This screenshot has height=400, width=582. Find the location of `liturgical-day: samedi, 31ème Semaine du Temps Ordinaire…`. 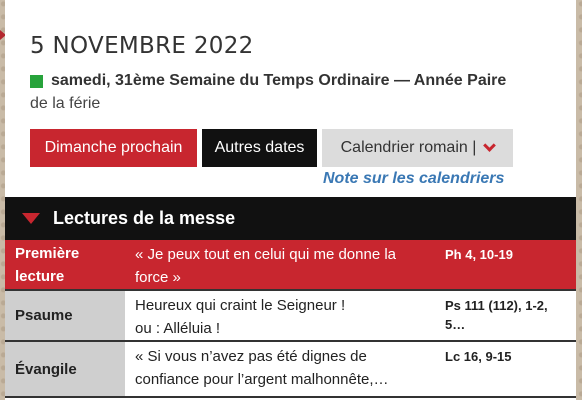

liturgical-day: samedi, 31ème Semaine du Temps Ordinaire… is located at coordinates (268, 81).